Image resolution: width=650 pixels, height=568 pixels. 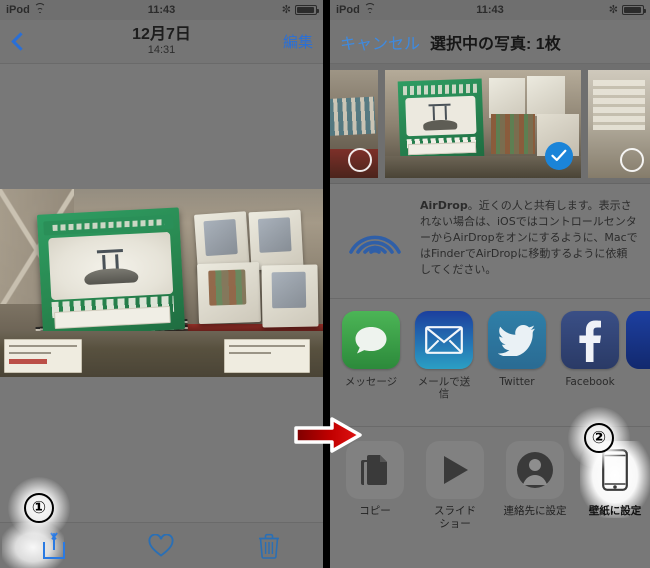 What do you see at coordinates (444, 388) in the screenshot?
I see `share-app-label: メールで送信` at bounding box center [444, 388].